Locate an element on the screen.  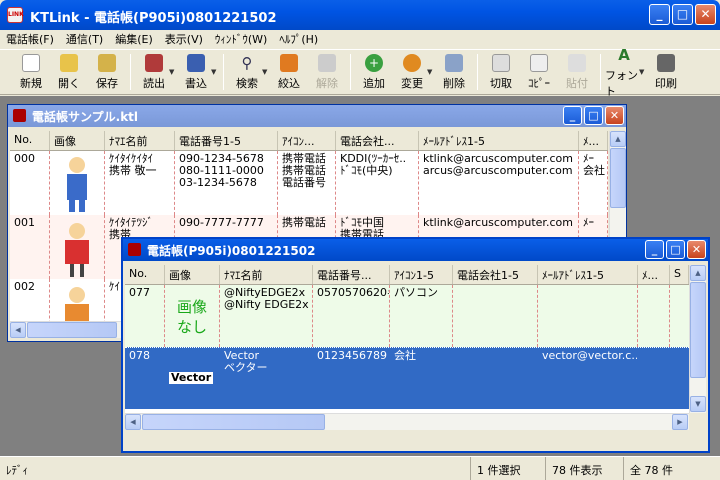
narrow-button: 絞込 is located at coordinates (289, 72).